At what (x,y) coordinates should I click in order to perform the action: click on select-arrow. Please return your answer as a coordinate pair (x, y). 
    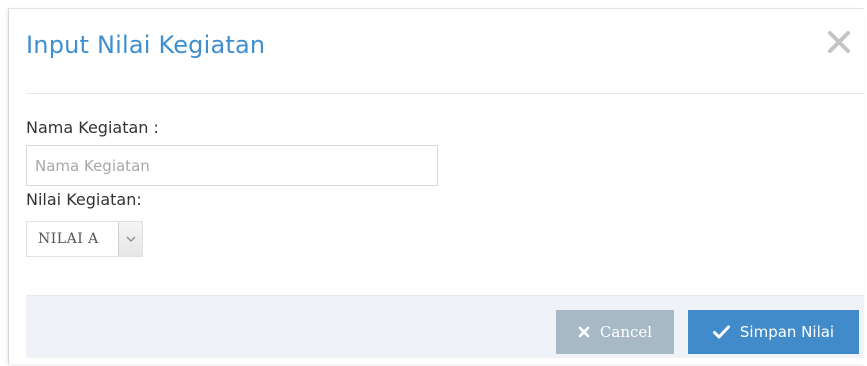
    Looking at the image, I should click on (130, 239).